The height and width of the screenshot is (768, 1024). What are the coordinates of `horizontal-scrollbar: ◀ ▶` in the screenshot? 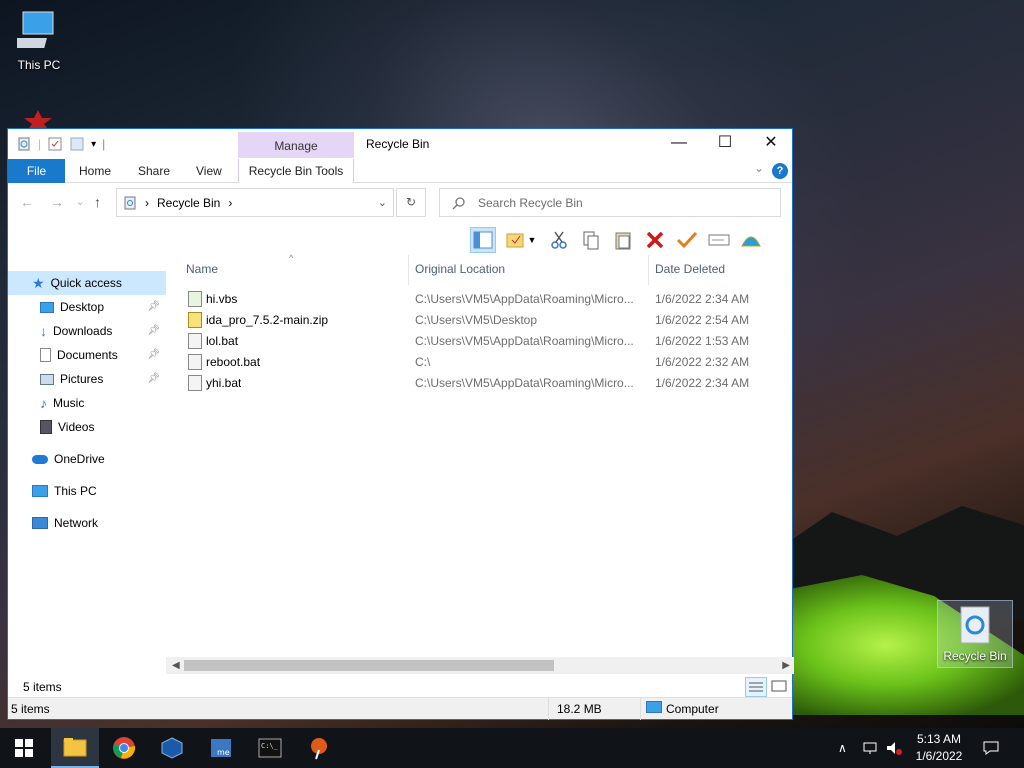 It's located at (480, 665).